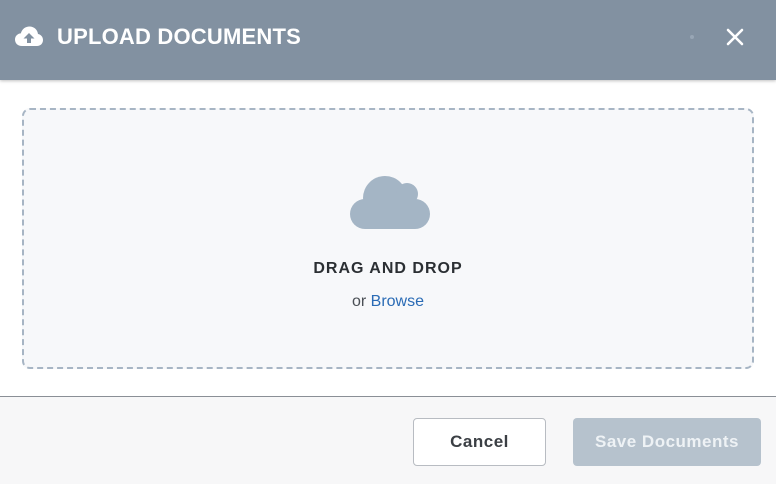 Image resolution: width=776 pixels, height=484 pixels. What do you see at coordinates (397, 301) in the screenshot?
I see `browse-link: Browse` at bounding box center [397, 301].